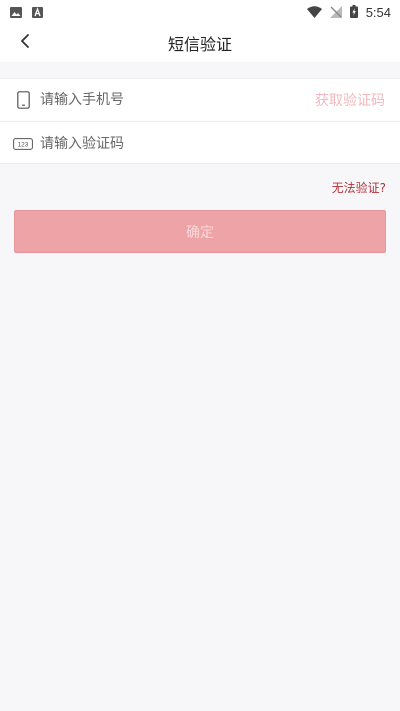 Image resolution: width=400 pixels, height=711 pixels. I want to click on status-bar: 5:54, so click(200, 12).